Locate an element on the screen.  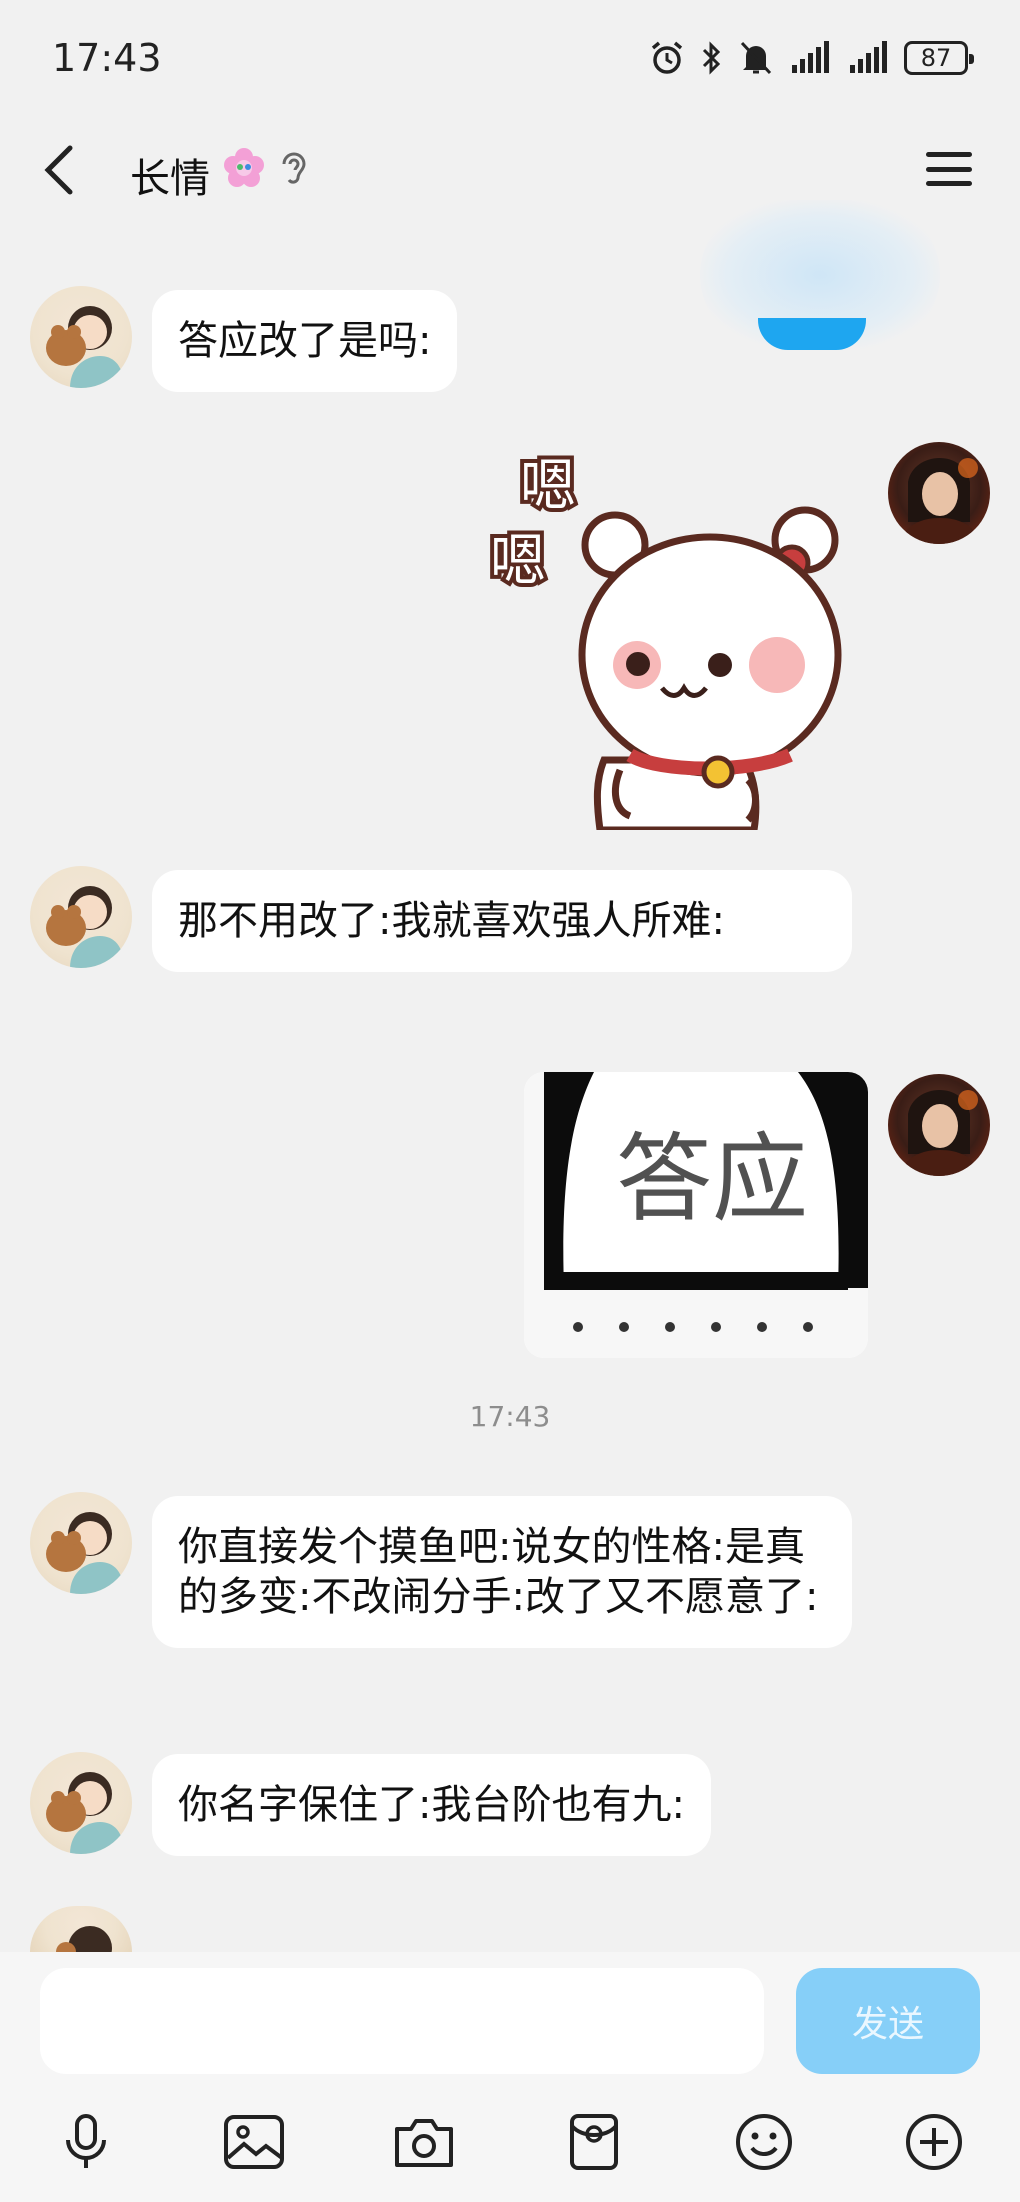
emoji-icon is located at coordinates (764, 2142).